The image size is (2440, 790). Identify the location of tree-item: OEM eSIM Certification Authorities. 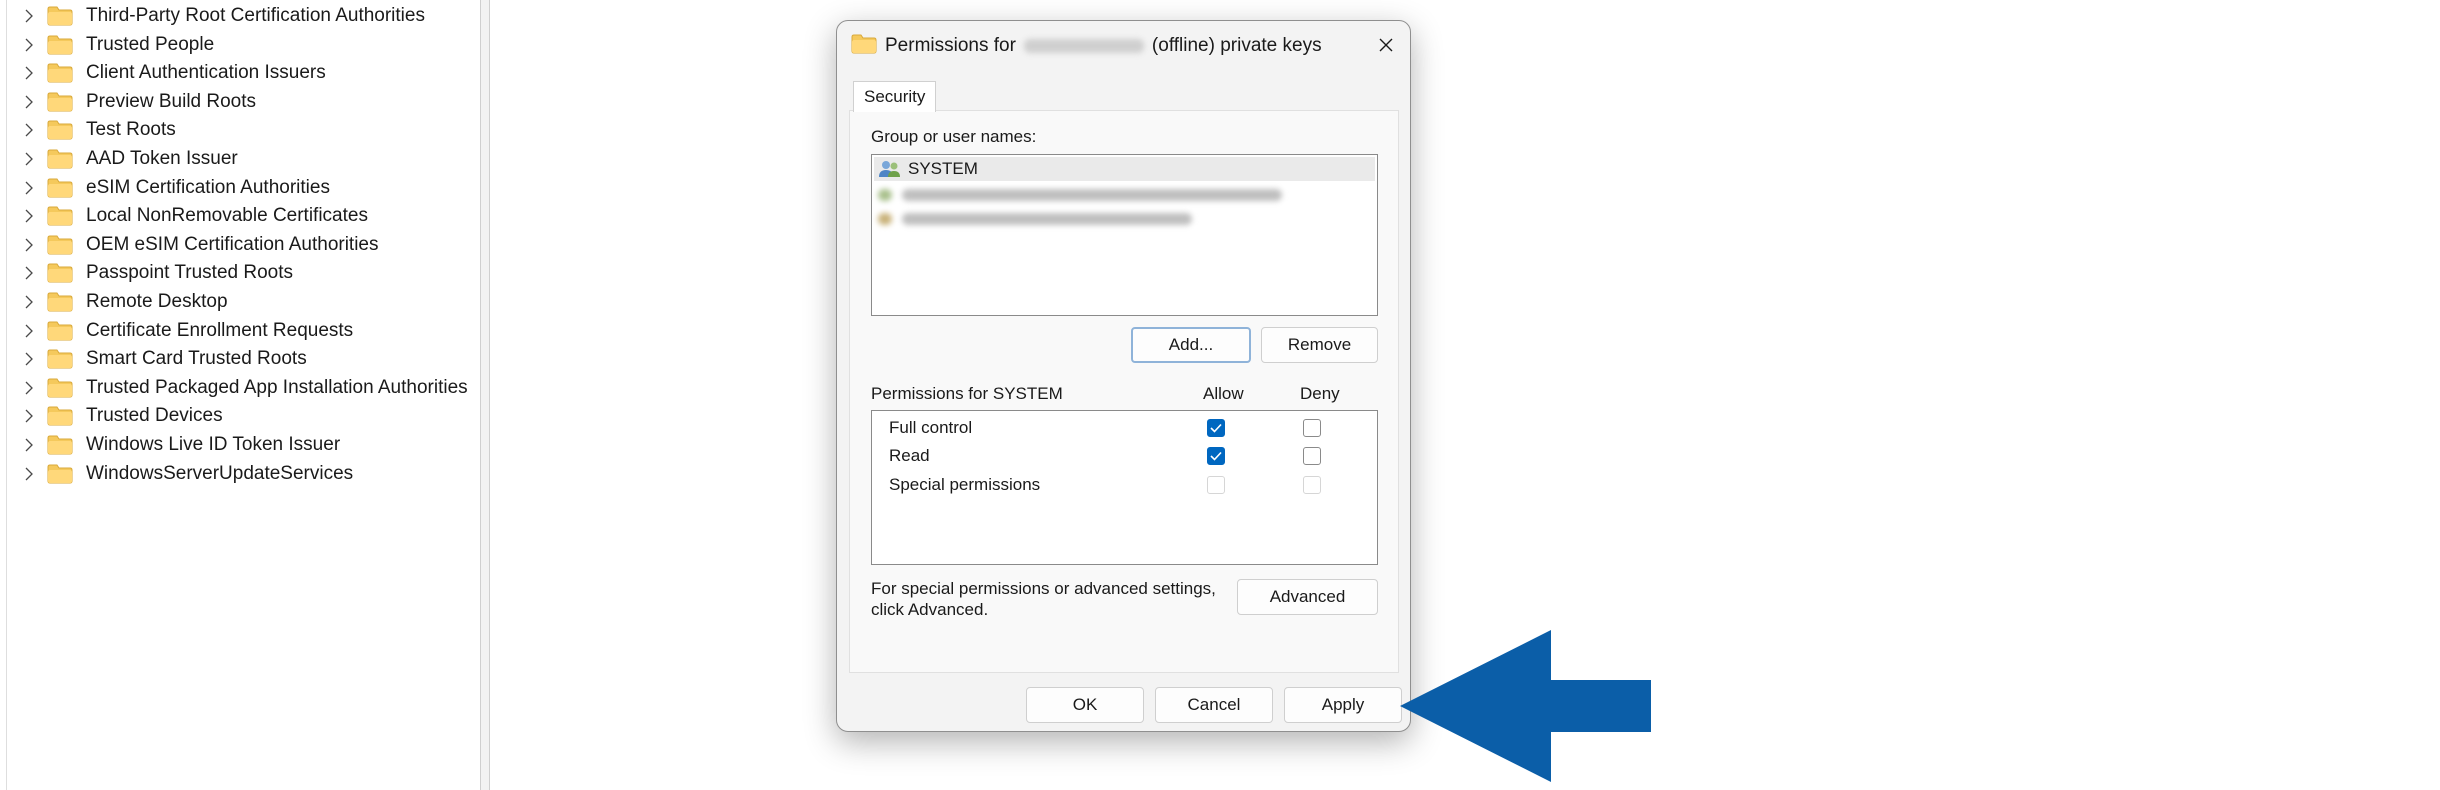
(189, 245).